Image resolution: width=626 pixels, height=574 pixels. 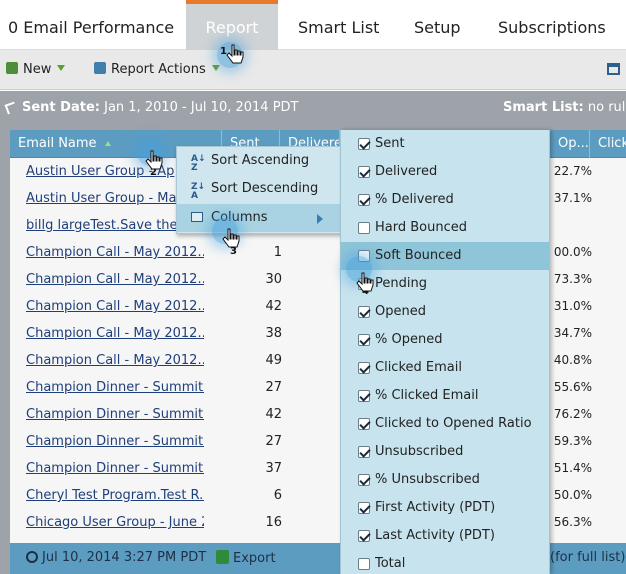 I want to click on sort-descending-label: Sort Descending, so click(x=265, y=188).